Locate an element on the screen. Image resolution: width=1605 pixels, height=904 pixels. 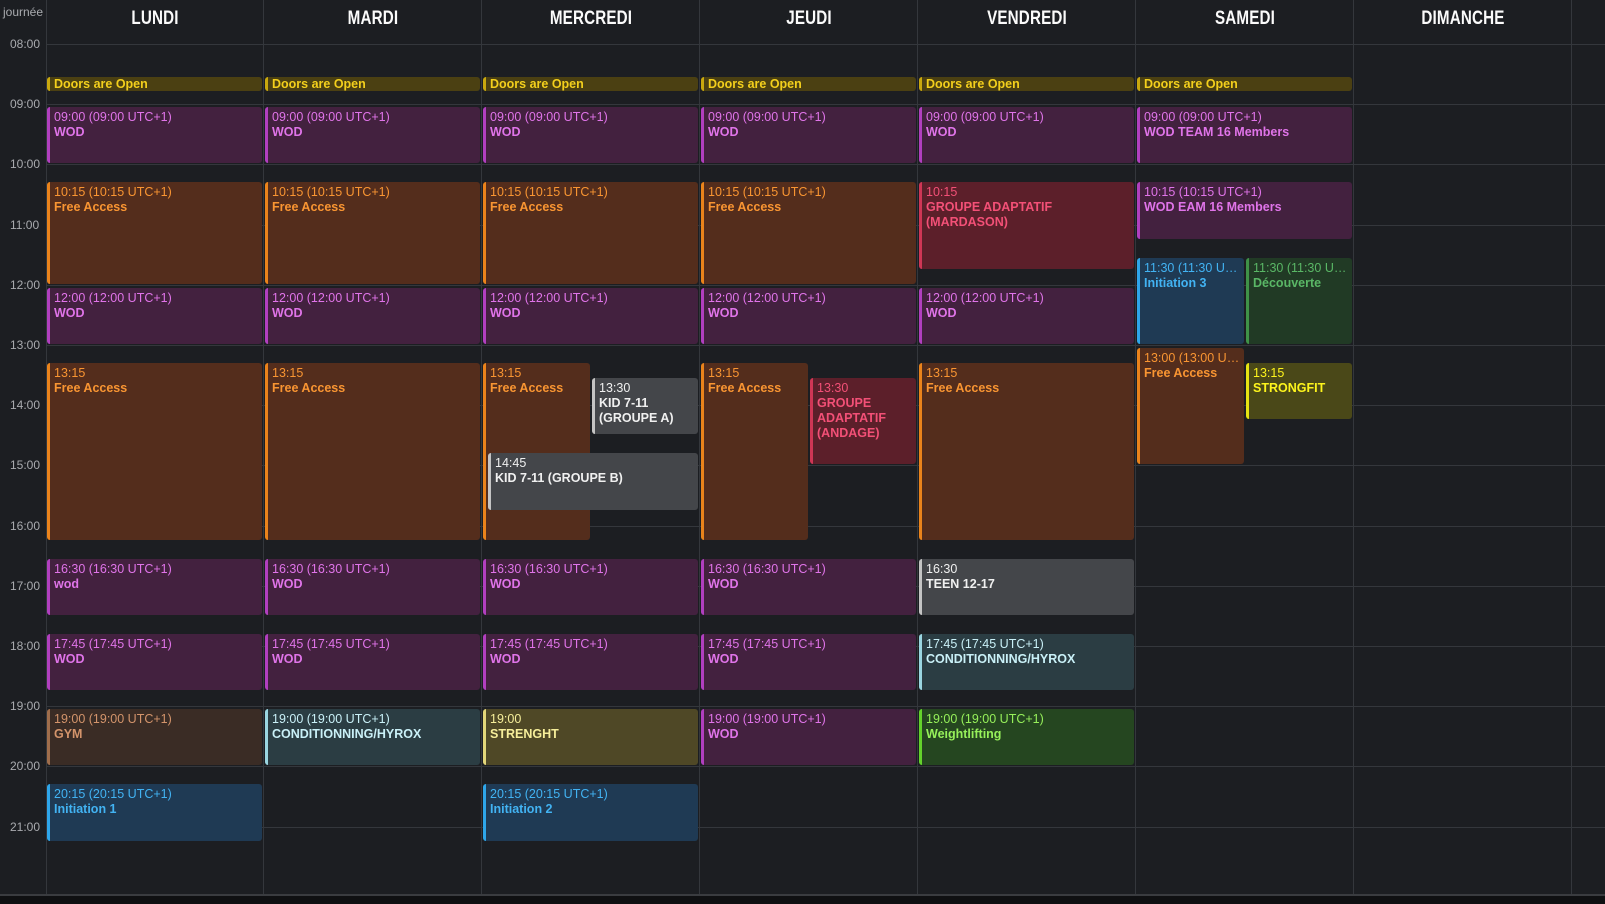
event-title: TEEN 12-17 is located at coordinates (960, 583).